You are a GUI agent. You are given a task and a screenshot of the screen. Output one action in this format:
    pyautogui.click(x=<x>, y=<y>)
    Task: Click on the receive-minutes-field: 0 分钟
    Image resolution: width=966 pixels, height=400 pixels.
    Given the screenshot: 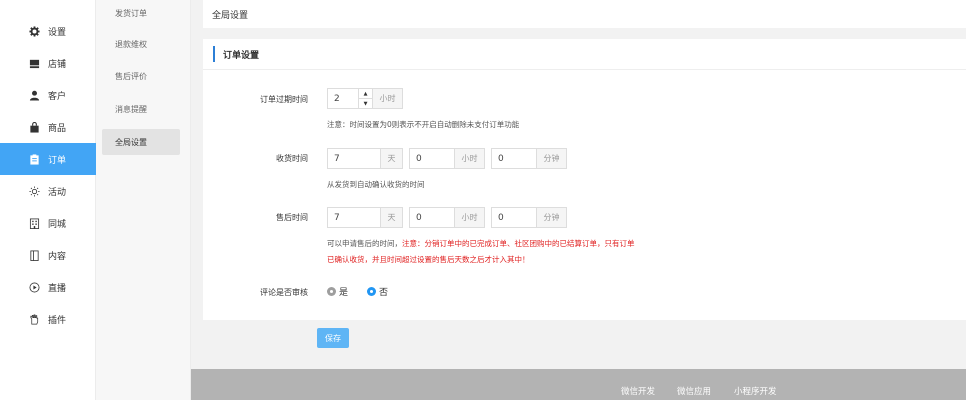 What is the action you would take?
    pyautogui.click(x=529, y=158)
    